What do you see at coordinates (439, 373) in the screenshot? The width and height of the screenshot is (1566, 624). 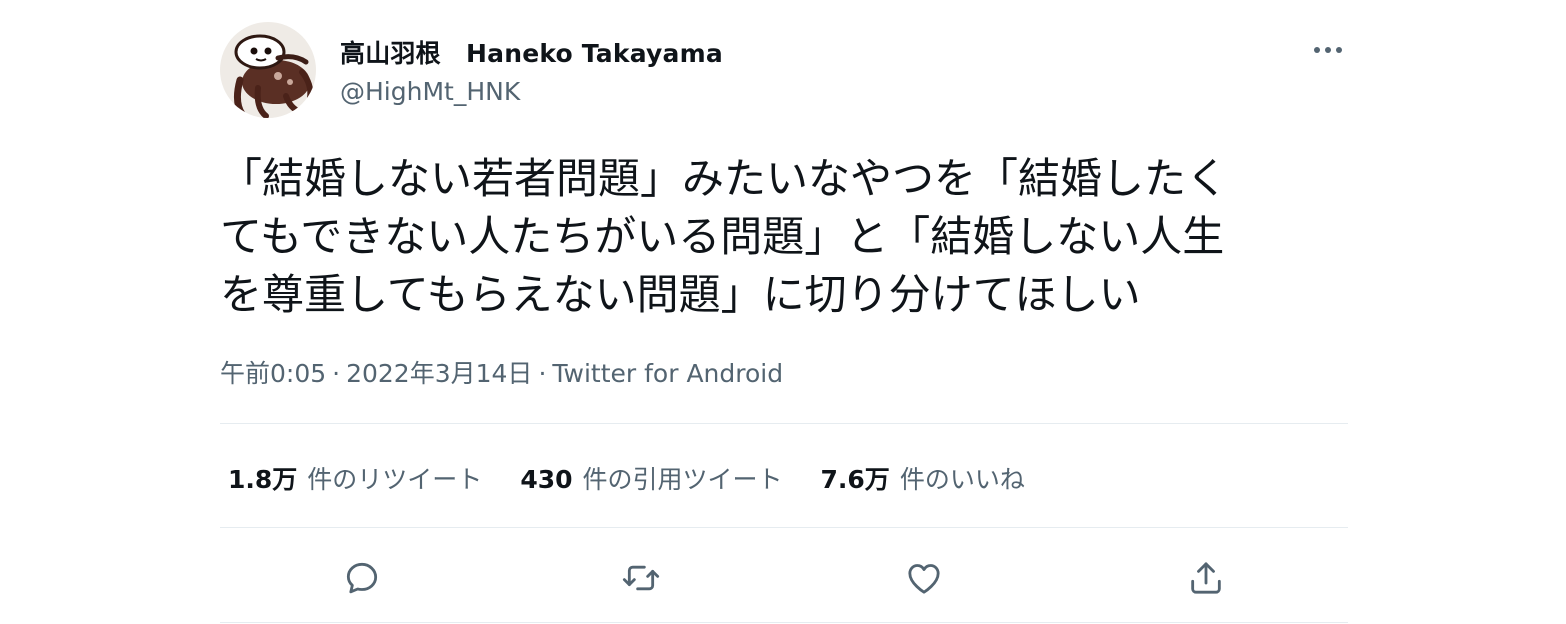 I see `tweet-date: 2022年3月14日` at bounding box center [439, 373].